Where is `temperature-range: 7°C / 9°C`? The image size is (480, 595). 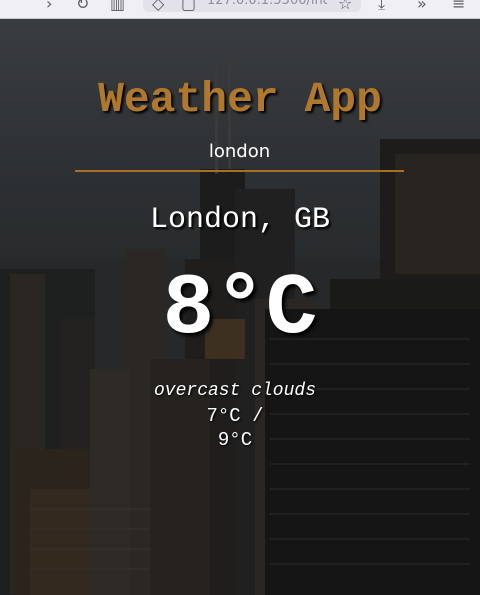 temperature-range: 7°C / 9°C is located at coordinates (235, 428).